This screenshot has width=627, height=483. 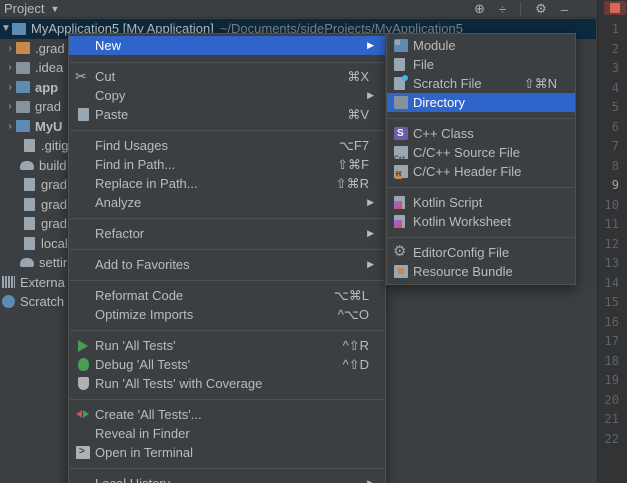 What do you see at coordinates (105, 76) in the screenshot?
I see `menu-label: Cut` at bounding box center [105, 76].